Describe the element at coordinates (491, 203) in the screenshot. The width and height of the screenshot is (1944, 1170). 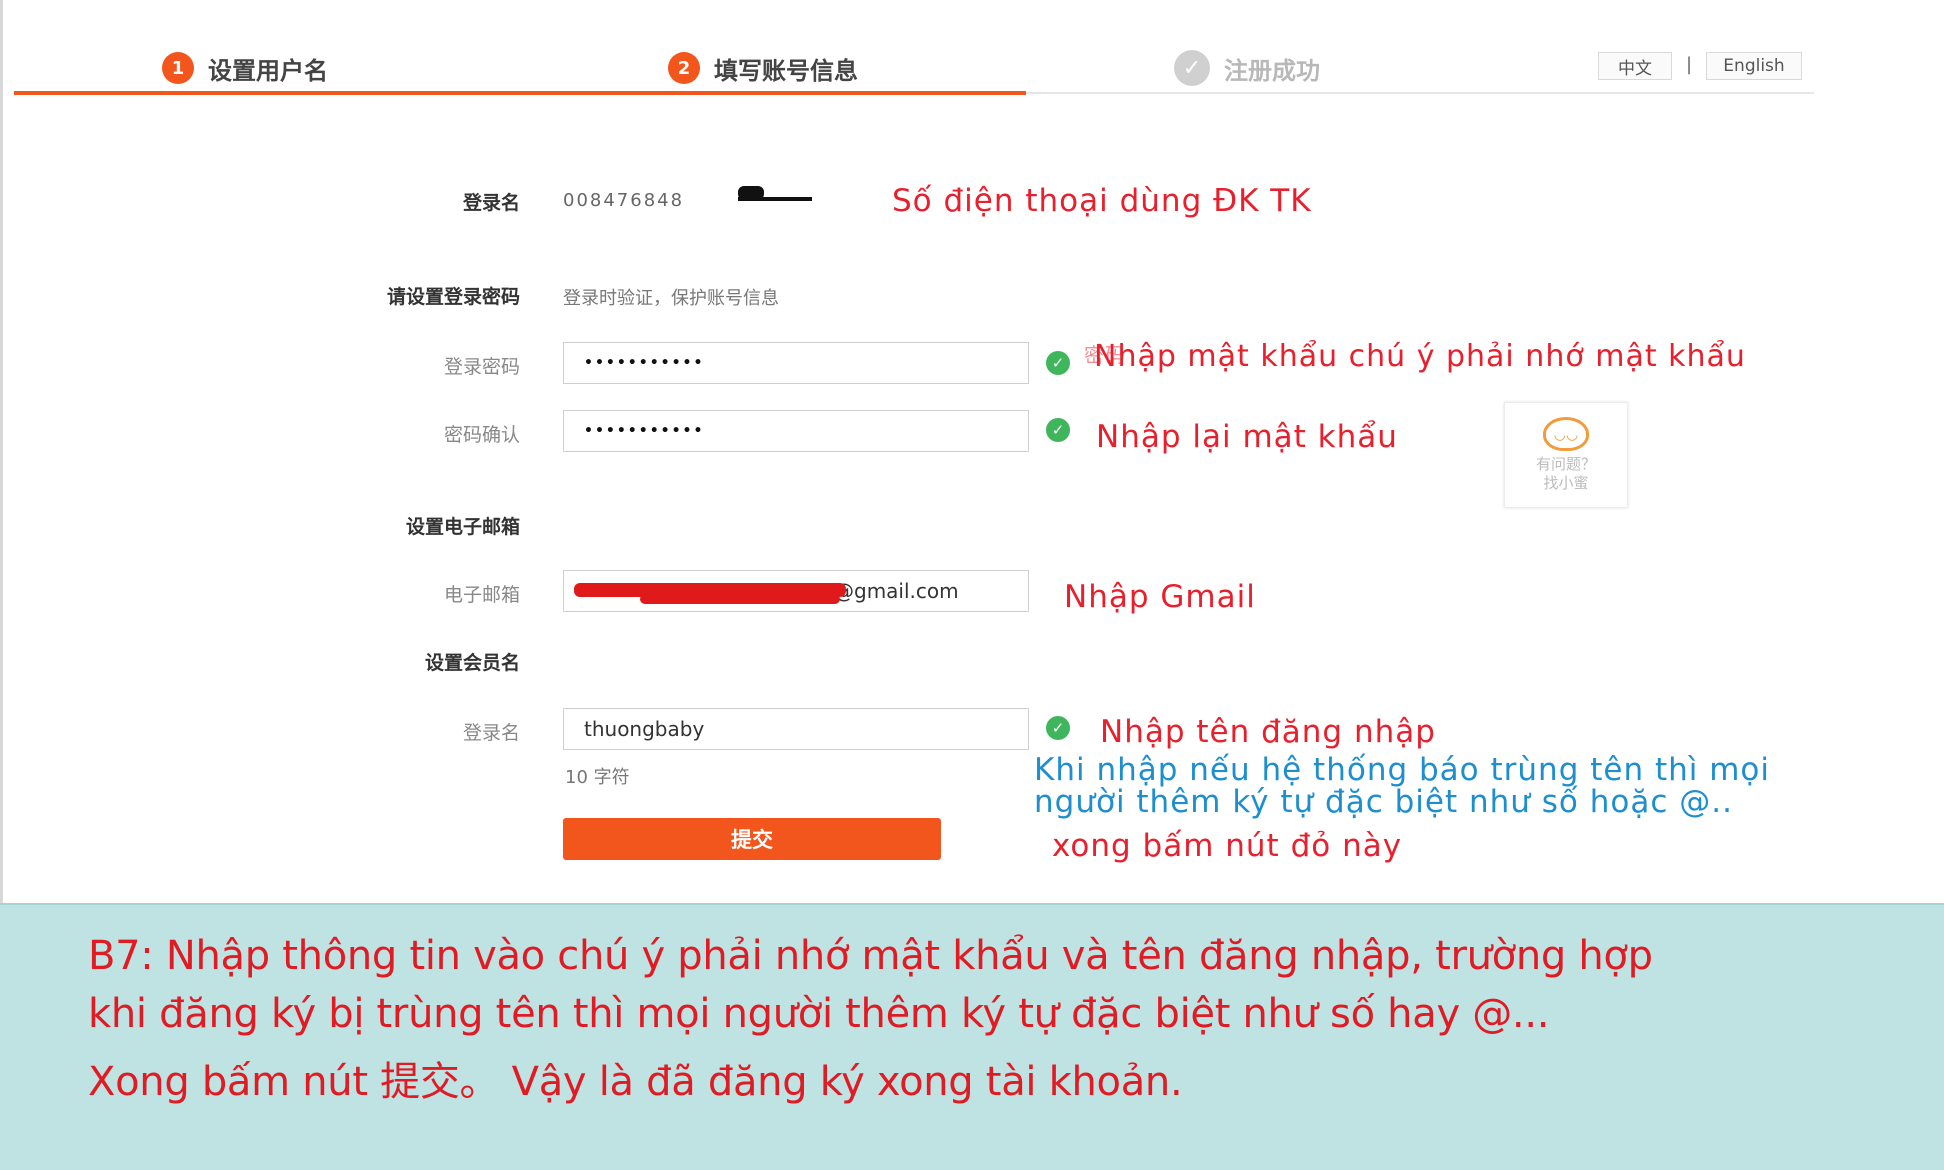
I see `login-name-label: 登录名` at that location.